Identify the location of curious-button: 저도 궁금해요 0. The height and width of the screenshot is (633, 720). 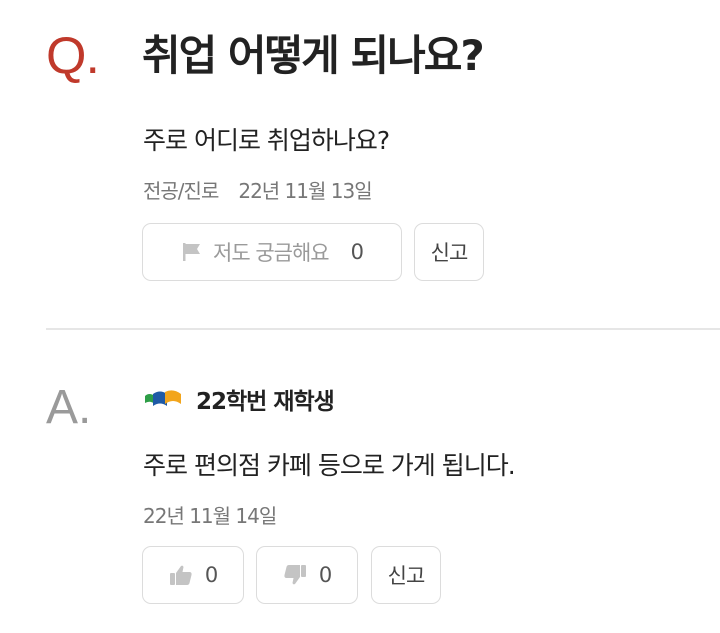
(272, 252).